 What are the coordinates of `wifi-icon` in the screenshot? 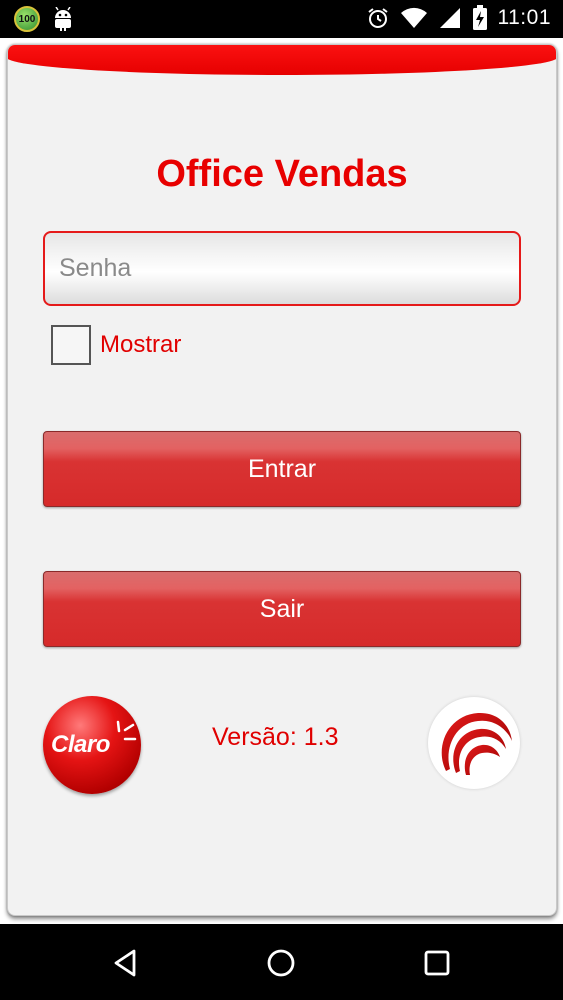 It's located at (413, 17).